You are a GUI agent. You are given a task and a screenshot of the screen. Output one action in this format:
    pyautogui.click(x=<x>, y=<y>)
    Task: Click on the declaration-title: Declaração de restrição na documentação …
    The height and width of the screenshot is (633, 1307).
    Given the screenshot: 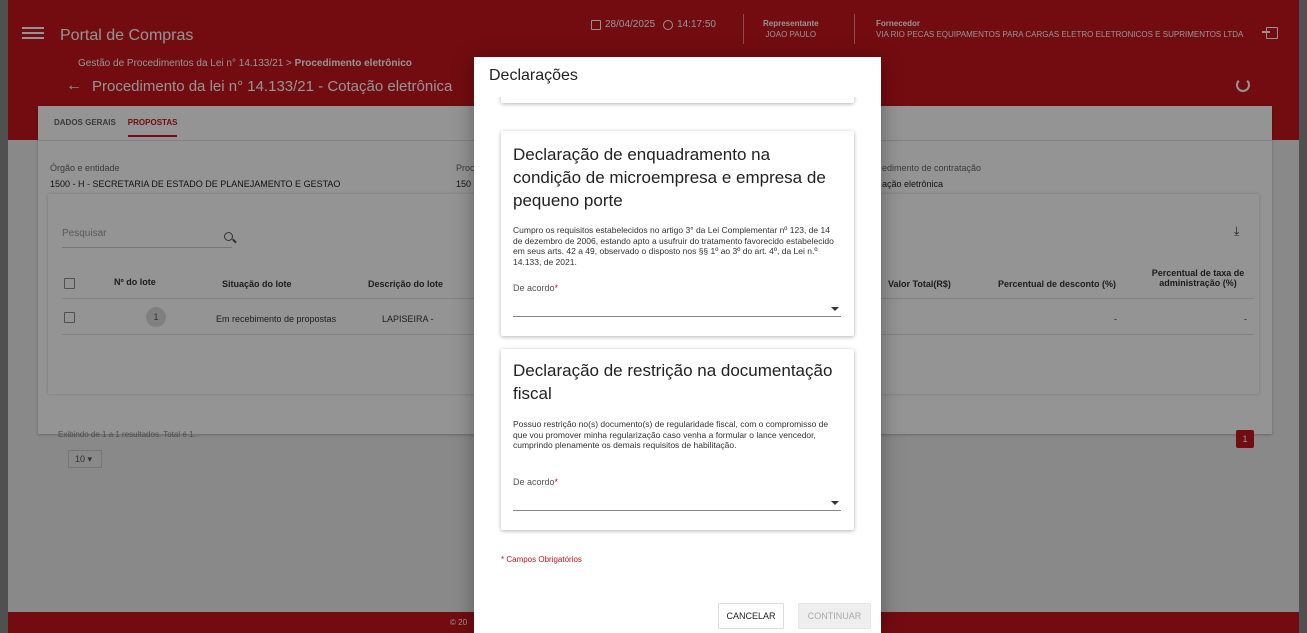 What is the action you would take?
    pyautogui.click(x=673, y=382)
    